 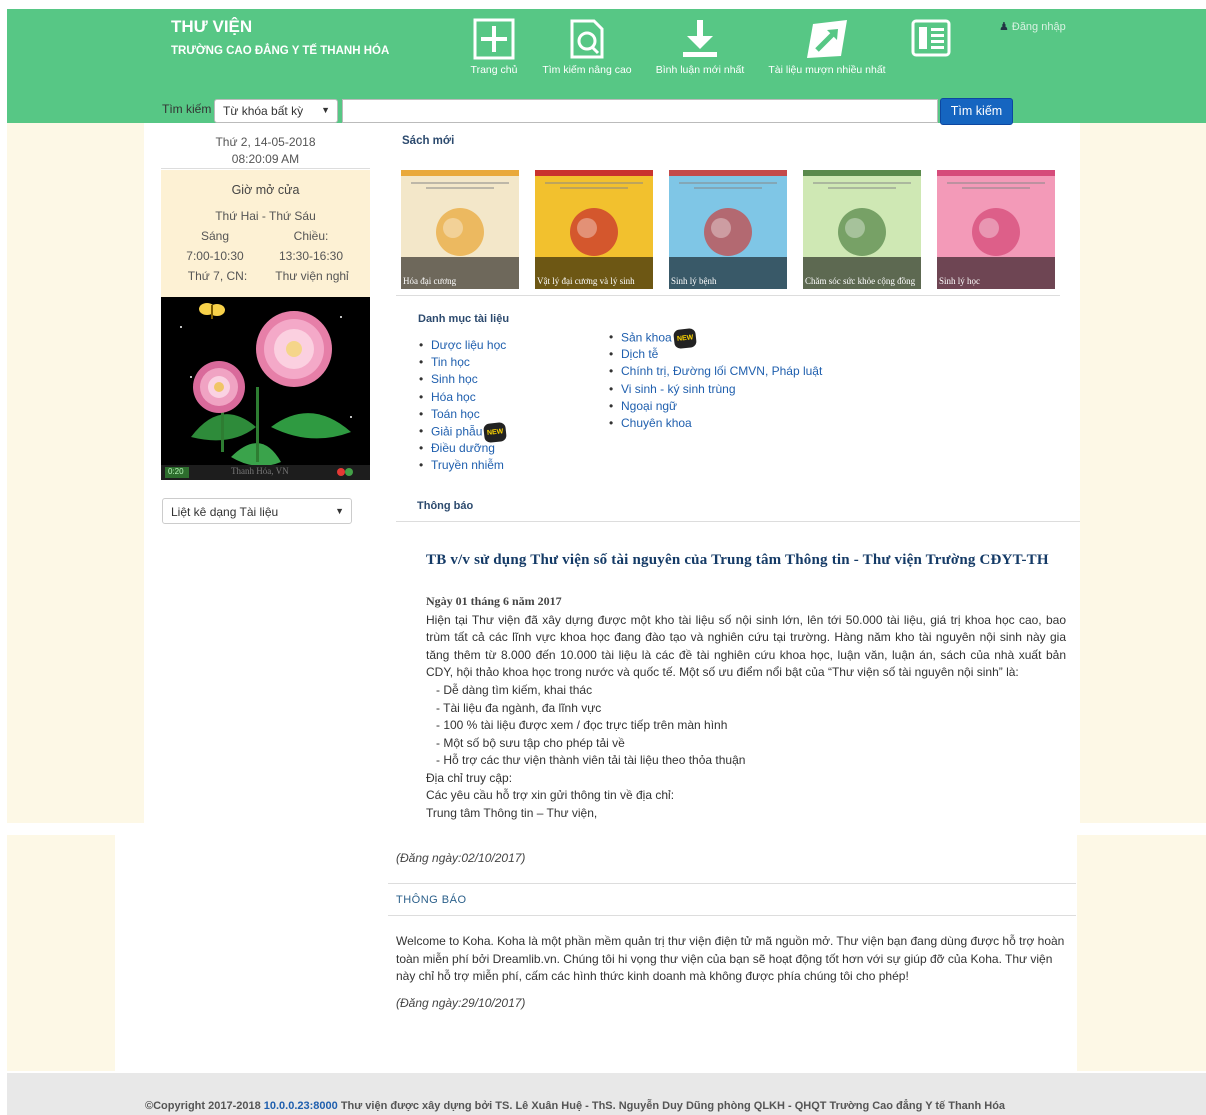 What do you see at coordinates (456, 432) in the screenshot?
I see `category-link: Giải phẫu` at bounding box center [456, 432].